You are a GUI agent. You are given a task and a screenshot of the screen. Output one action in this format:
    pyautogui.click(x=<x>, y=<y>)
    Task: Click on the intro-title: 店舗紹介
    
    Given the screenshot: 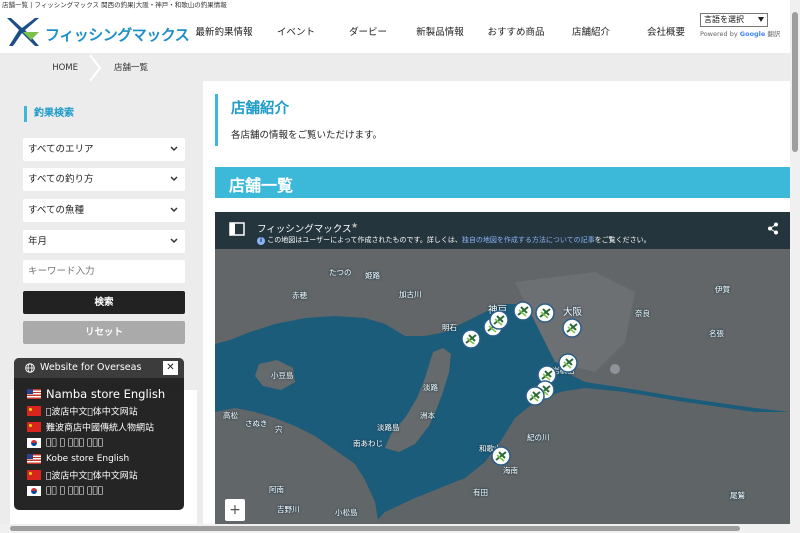 What is the action you would take?
    pyautogui.click(x=260, y=109)
    